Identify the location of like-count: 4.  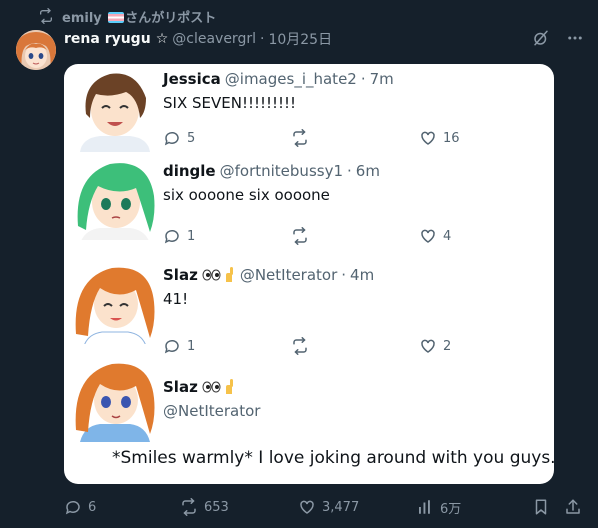
(435, 236).